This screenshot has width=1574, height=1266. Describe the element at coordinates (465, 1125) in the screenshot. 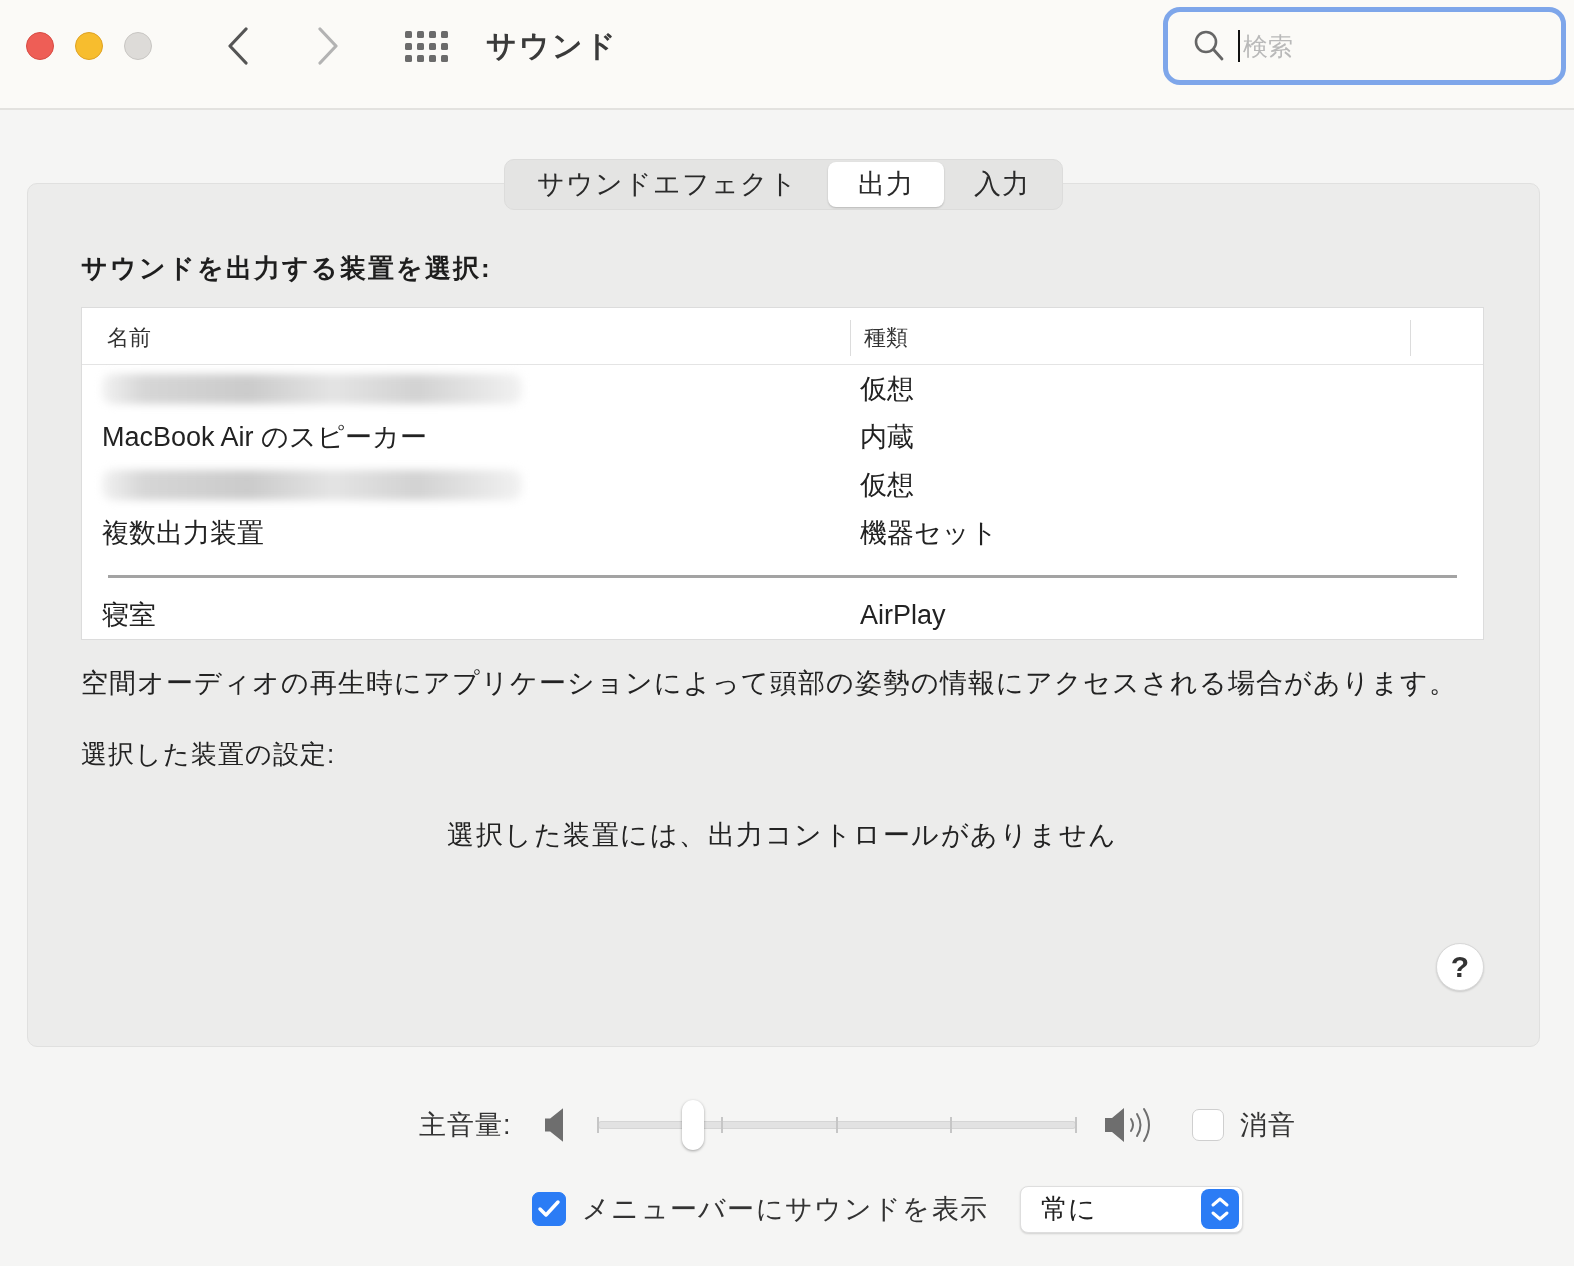

I see `volume-label: 主音量:` at that location.